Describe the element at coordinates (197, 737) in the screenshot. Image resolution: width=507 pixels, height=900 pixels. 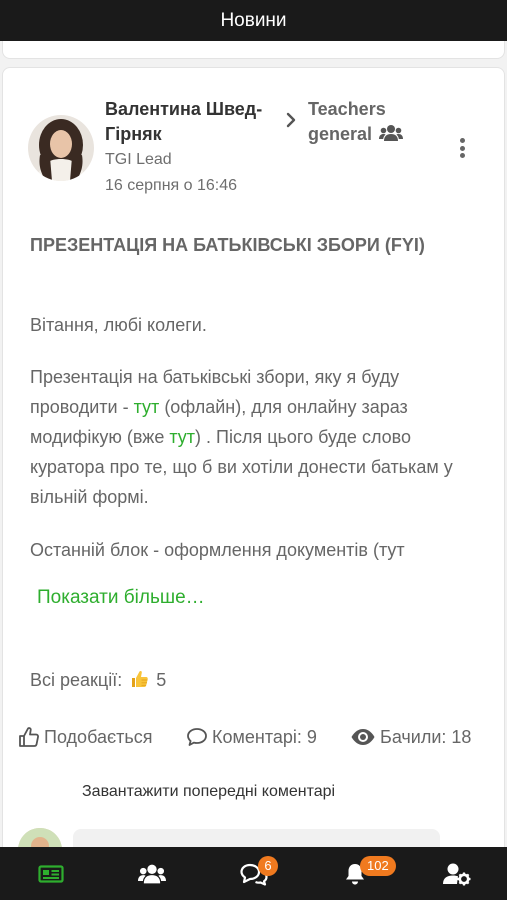
I see `comment-icon` at that location.